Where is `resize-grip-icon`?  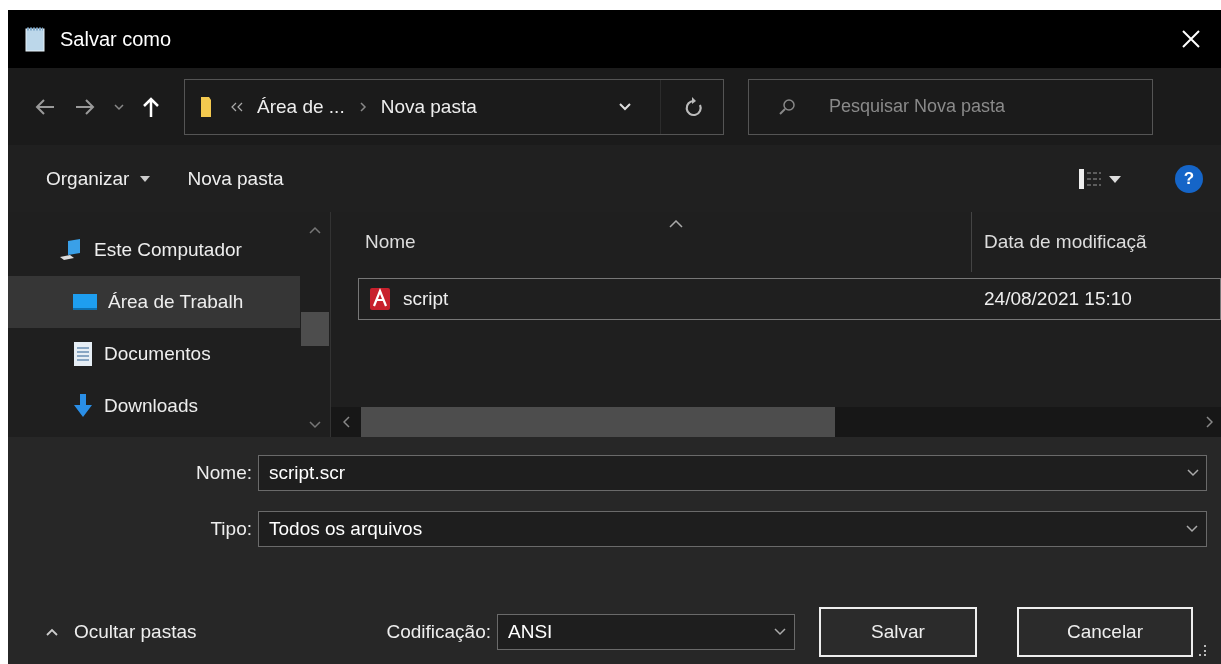
resize-grip-icon is located at coordinates (1202, 650).